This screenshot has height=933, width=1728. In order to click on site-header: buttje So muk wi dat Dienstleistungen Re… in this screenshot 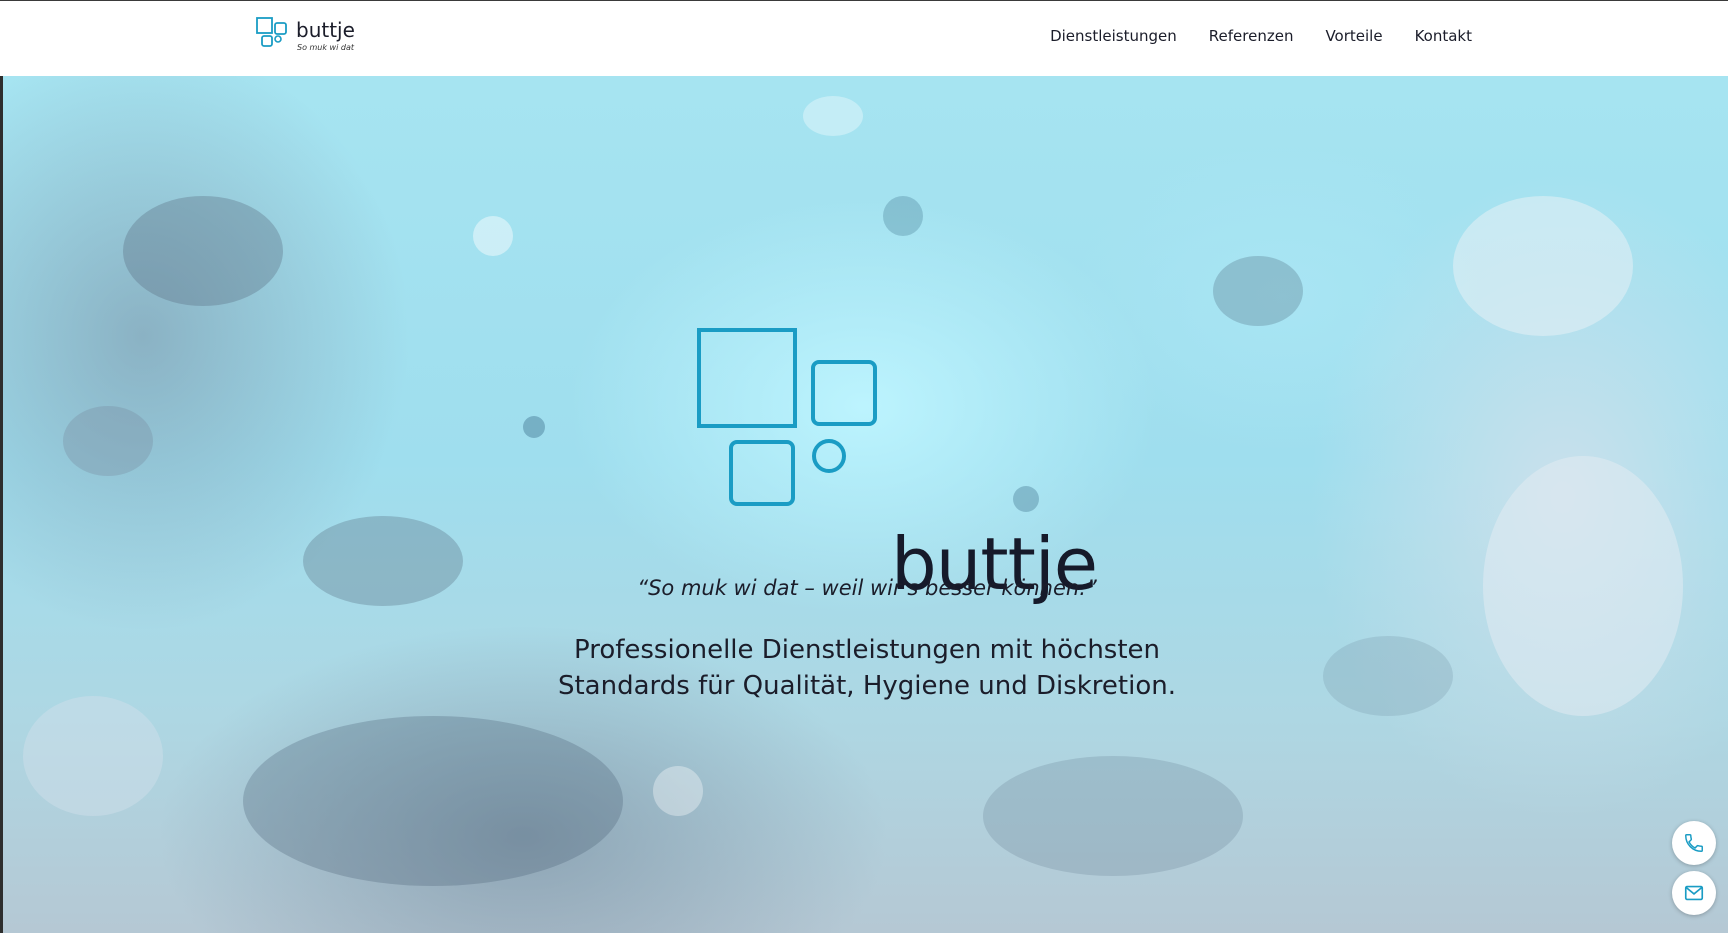, I will do `click(864, 38)`.